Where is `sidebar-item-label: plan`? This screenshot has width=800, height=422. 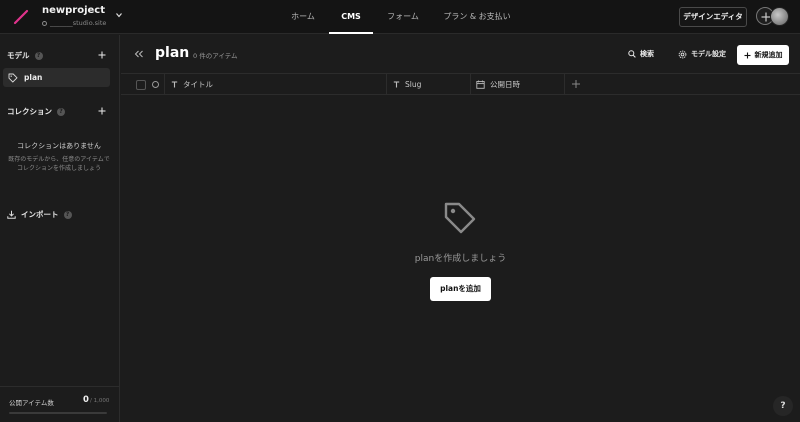 sidebar-item-label: plan is located at coordinates (33, 77).